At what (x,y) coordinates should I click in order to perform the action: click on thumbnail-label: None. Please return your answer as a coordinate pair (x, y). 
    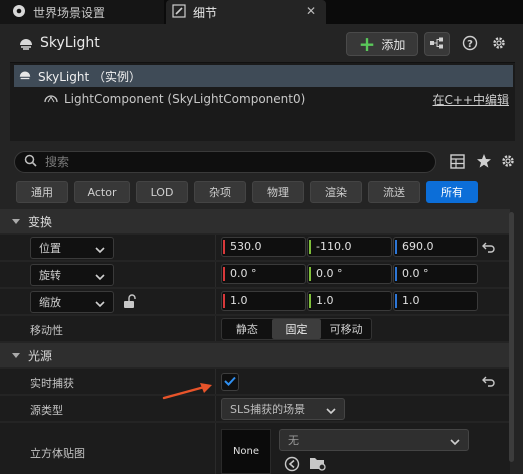
    Looking at the image, I should click on (246, 451).